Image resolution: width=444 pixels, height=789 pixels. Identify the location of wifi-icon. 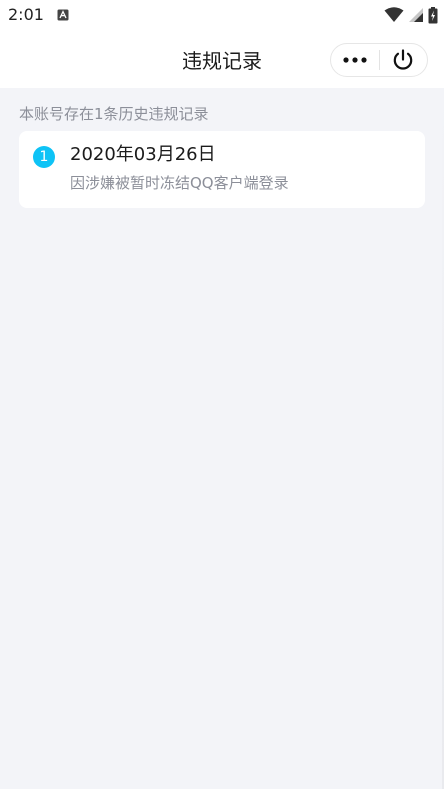
(394, 14).